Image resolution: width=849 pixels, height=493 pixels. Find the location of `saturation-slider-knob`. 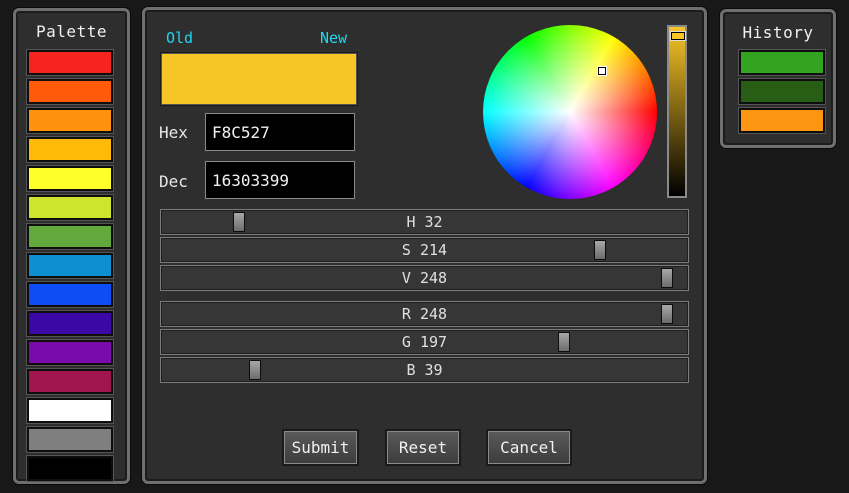

saturation-slider-knob is located at coordinates (599, 250).